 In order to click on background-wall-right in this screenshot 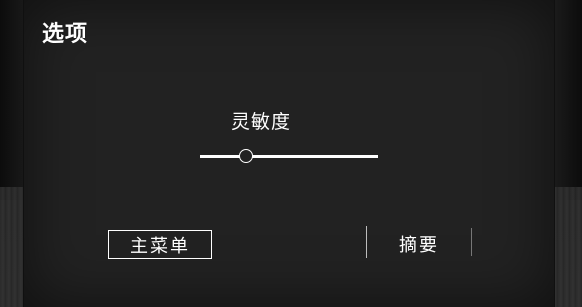, I will do `click(567, 100)`.